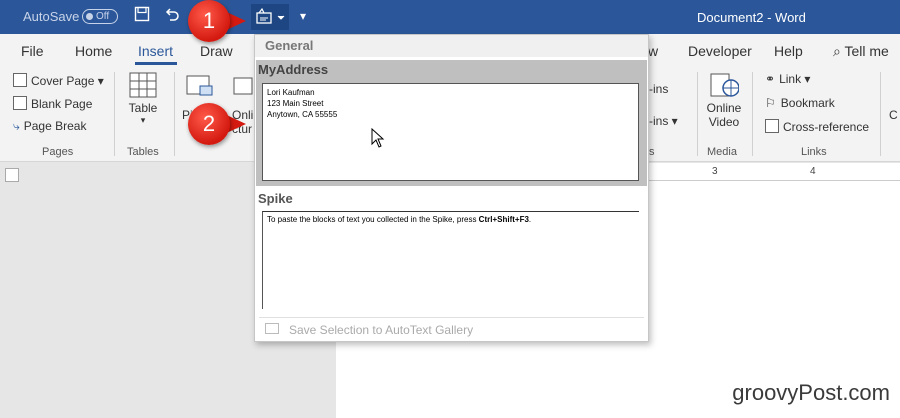  I want to click on spike-keys: Ctrl+Shift+F3, so click(503, 219).